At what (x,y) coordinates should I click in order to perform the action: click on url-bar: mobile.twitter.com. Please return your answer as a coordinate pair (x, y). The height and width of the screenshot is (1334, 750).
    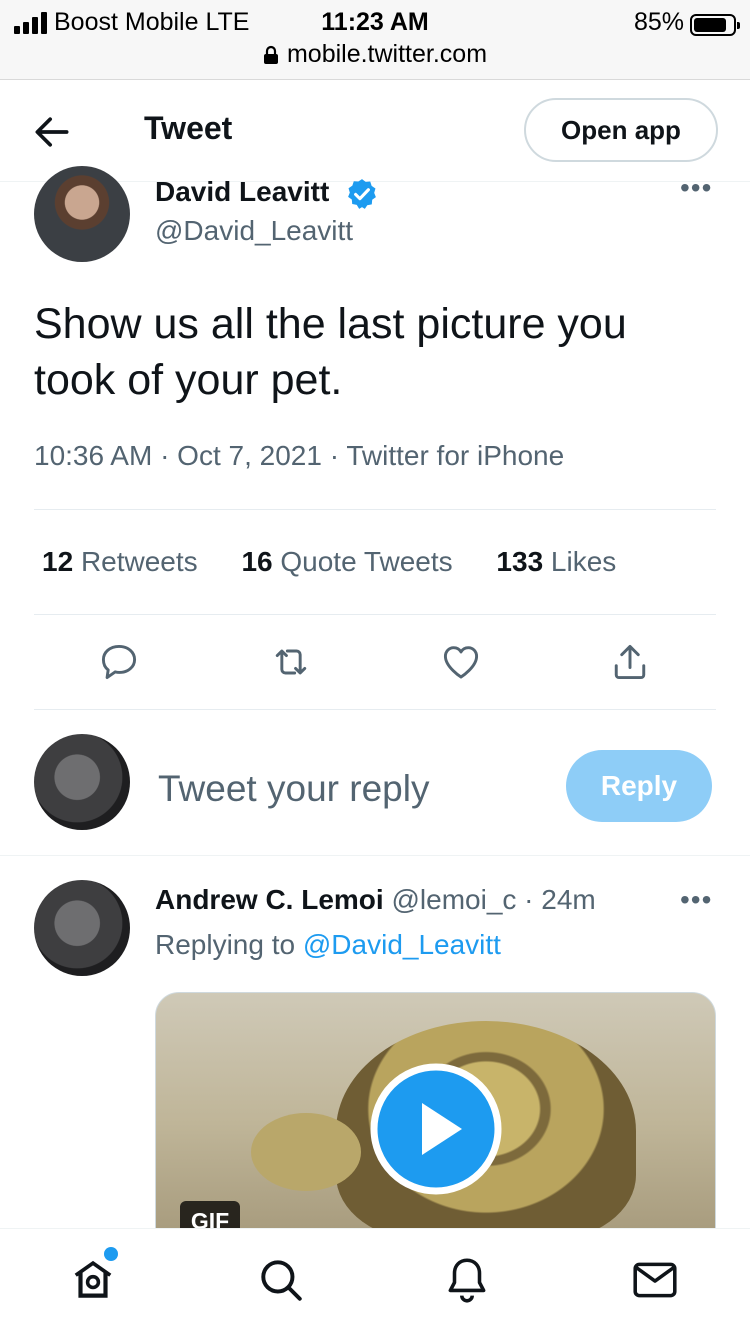
    Looking at the image, I should click on (375, 54).